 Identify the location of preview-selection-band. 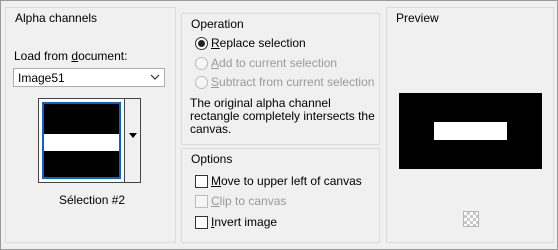
(470, 131).